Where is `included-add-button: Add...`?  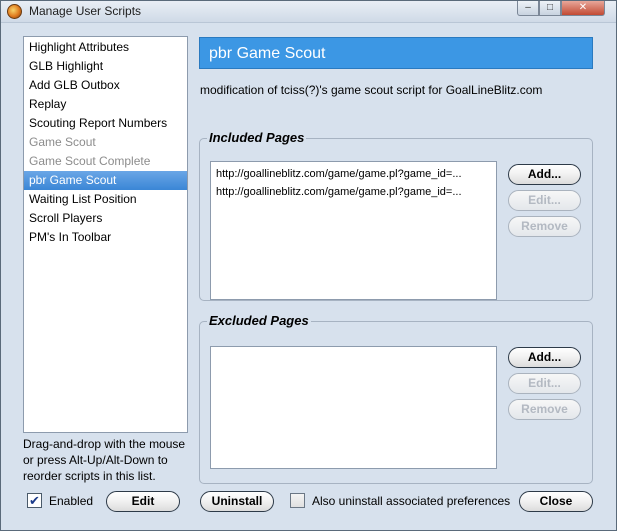 included-add-button: Add... is located at coordinates (544, 174).